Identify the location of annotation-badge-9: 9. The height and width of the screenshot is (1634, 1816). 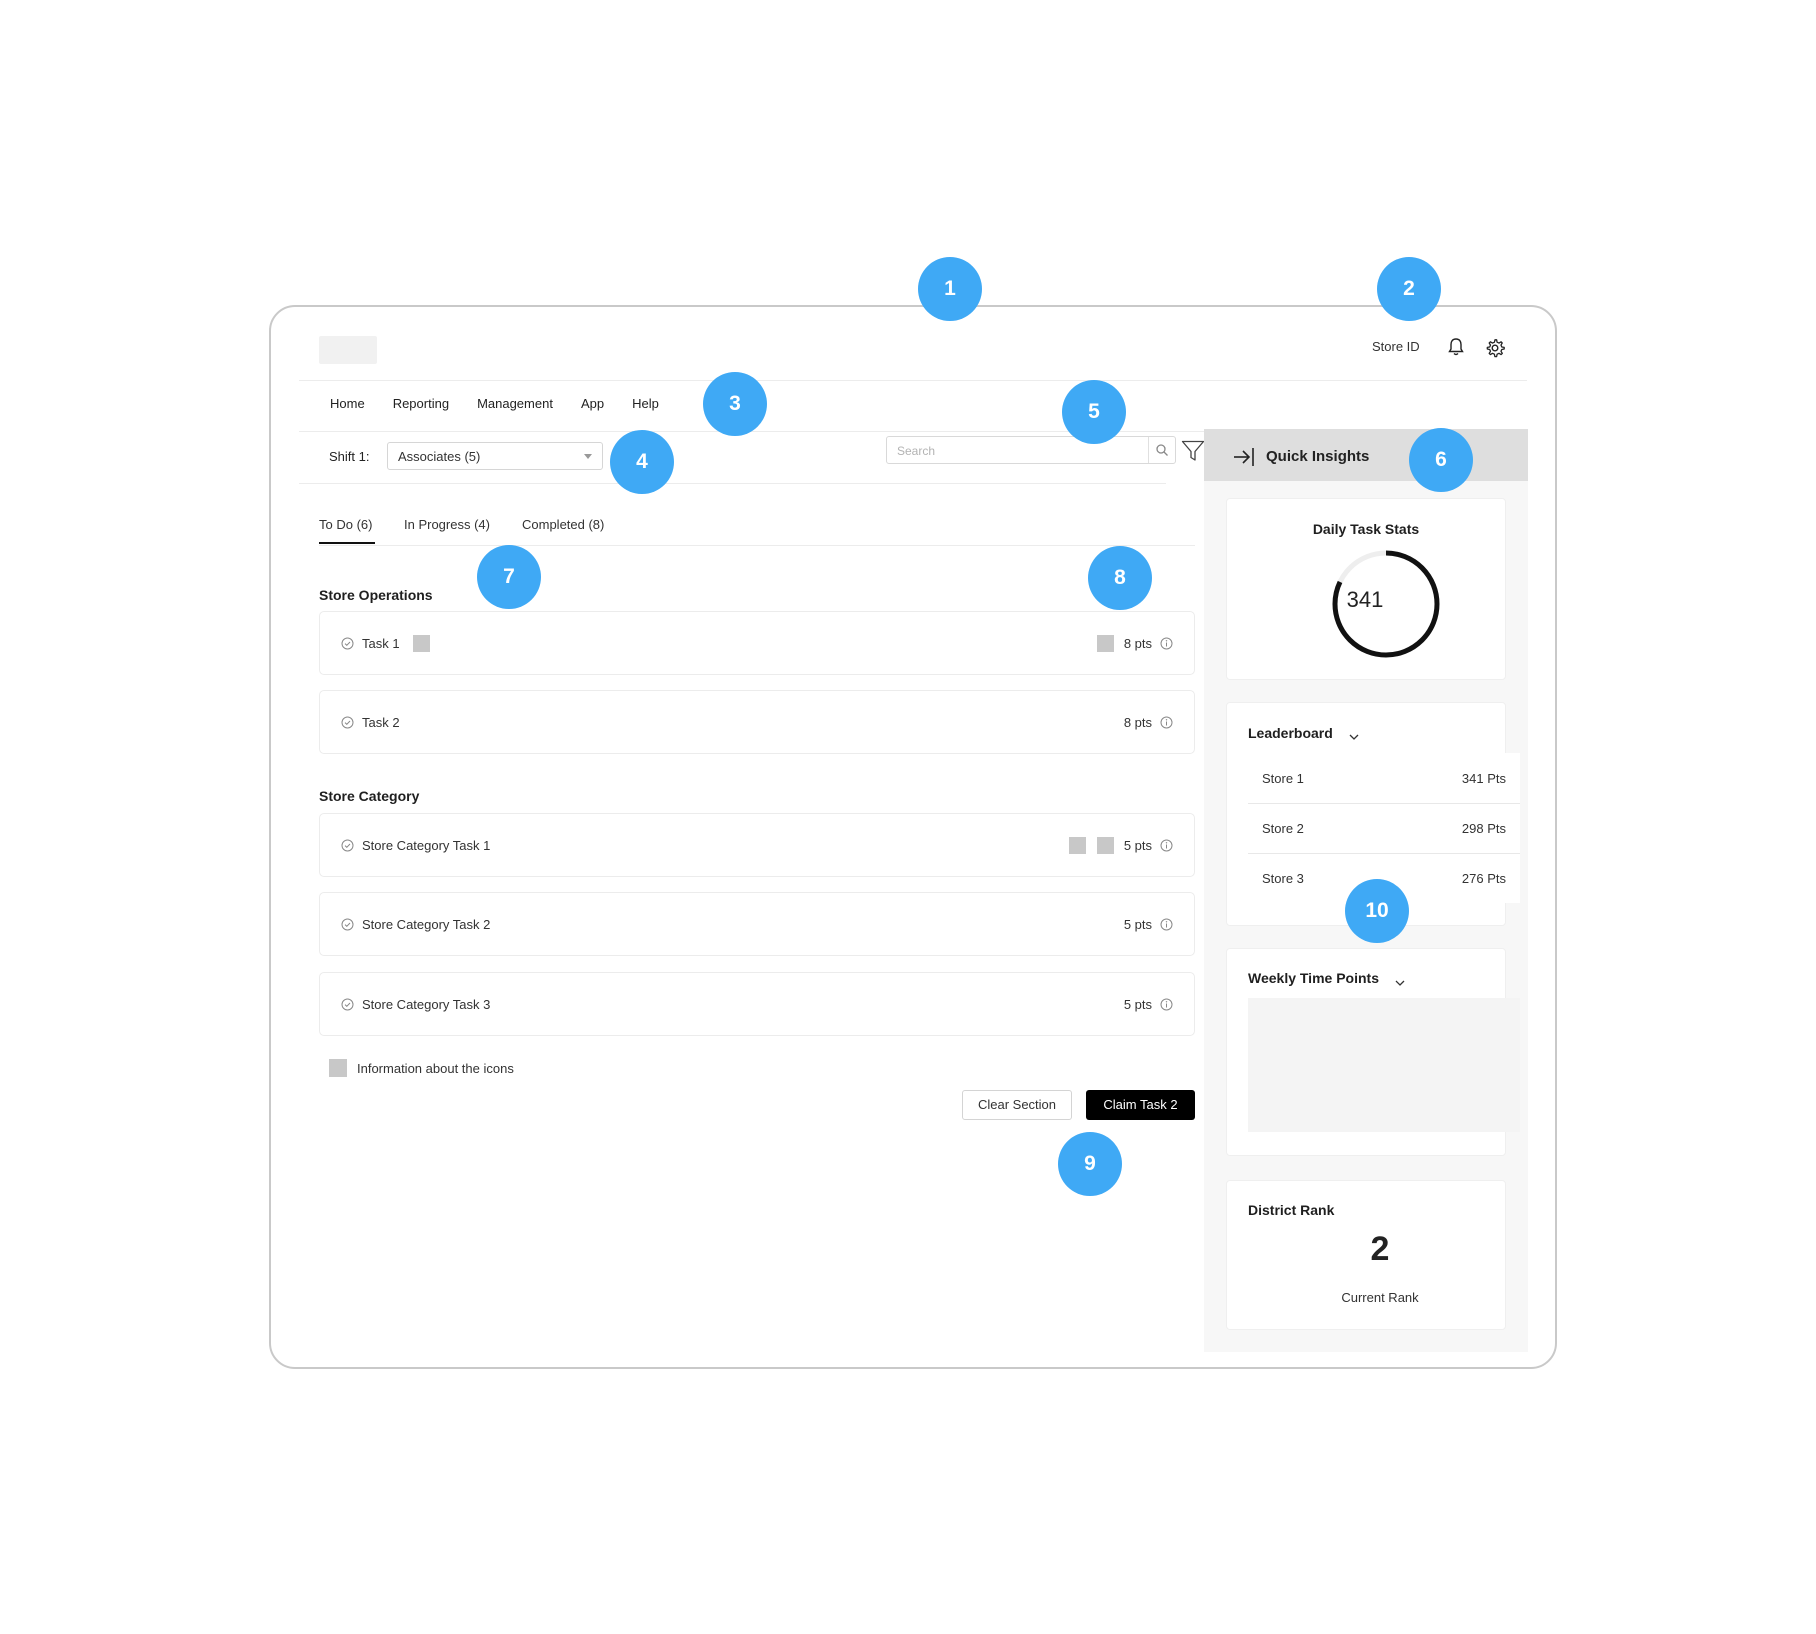
(1090, 1164).